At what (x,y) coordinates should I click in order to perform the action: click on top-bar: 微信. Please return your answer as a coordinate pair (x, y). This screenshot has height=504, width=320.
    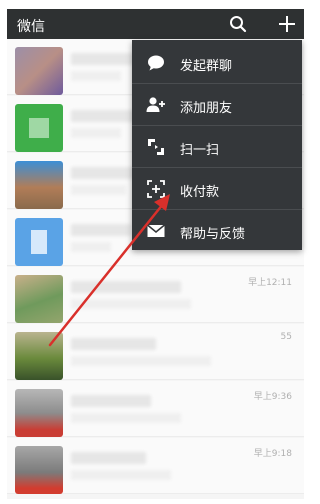
    Looking at the image, I should click on (155, 24).